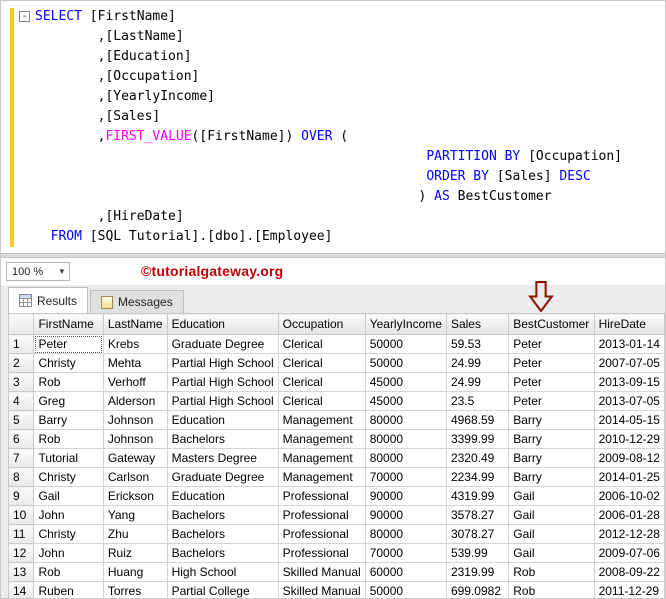 The height and width of the screenshot is (599, 666). I want to click on cell: 23.5, so click(477, 401).